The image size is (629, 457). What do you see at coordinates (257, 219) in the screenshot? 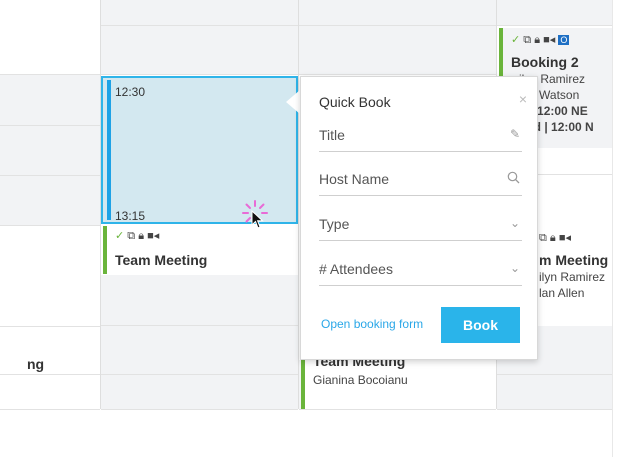
I see `mouse-pointer-icon` at bounding box center [257, 219].